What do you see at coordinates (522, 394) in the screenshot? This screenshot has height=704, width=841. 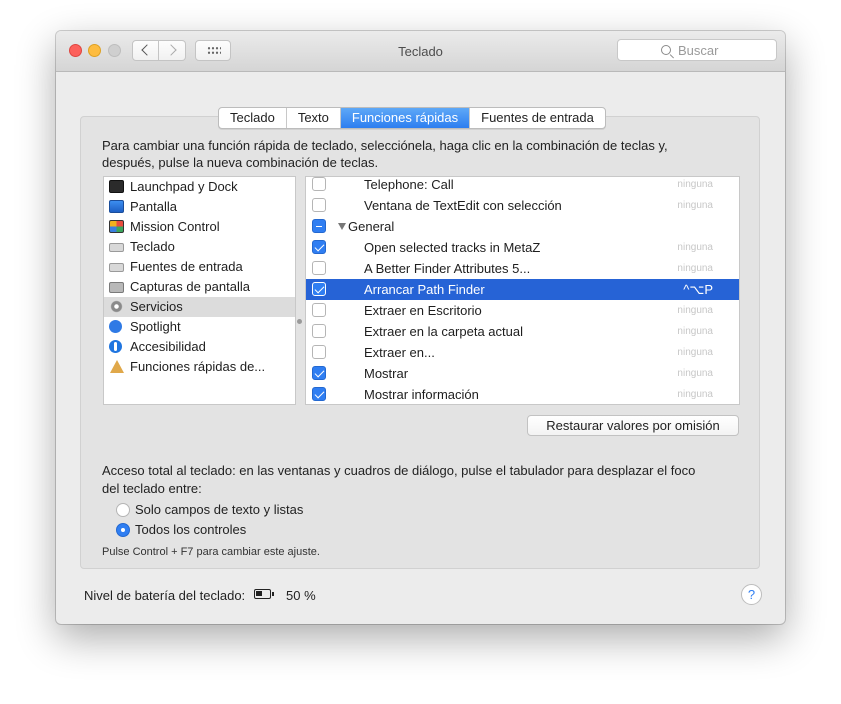 I see `shortcut-row: Mostrar información ninguna` at bounding box center [522, 394].